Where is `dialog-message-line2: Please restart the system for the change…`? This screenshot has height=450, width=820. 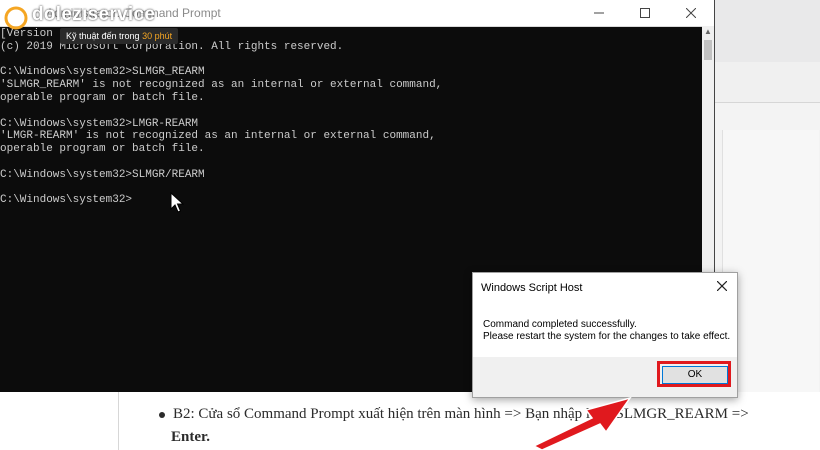 dialog-message-line2: Please restart the system for the change… is located at coordinates (607, 336).